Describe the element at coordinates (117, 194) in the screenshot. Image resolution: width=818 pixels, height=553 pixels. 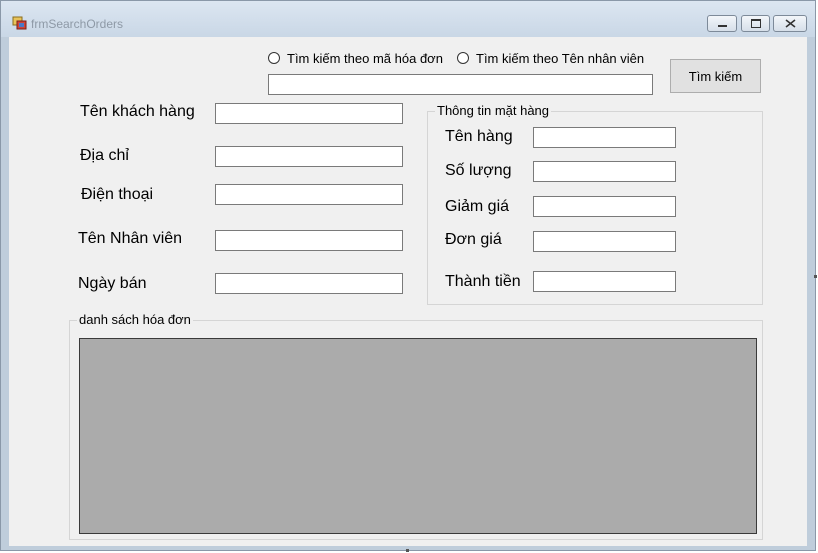
I see `phone-label: Điện thoại` at that location.